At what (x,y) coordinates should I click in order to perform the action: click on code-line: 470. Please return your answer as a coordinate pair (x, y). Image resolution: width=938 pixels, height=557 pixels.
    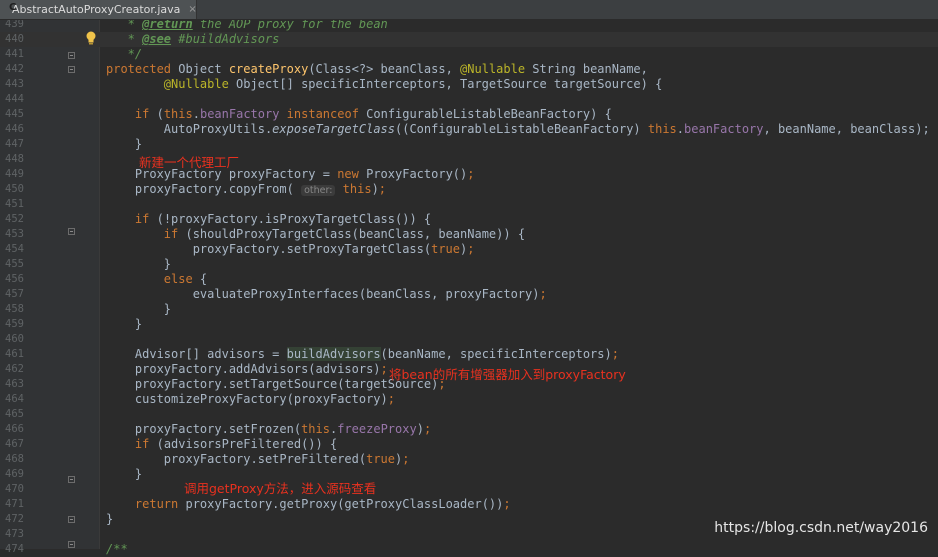
    Looking at the image, I should click on (469, 489).